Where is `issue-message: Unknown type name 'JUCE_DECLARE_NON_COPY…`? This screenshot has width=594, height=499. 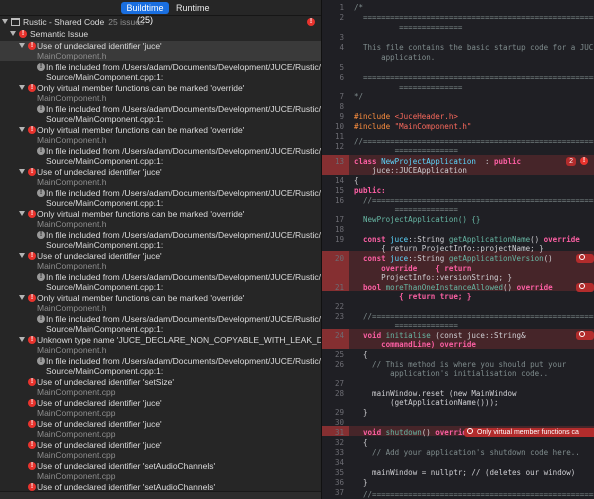 issue-message: Unknown type name 'JUCE_DECLARE_NON_COPY… is located at coordinates (179, 340).